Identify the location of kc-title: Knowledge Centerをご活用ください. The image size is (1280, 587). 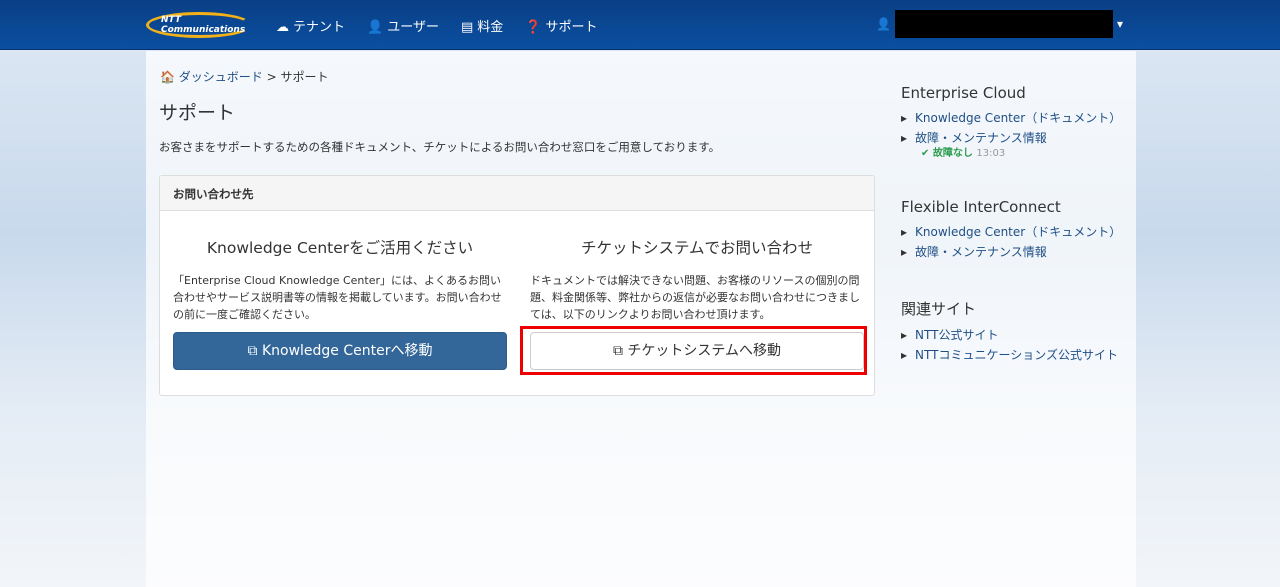
(340, 248).